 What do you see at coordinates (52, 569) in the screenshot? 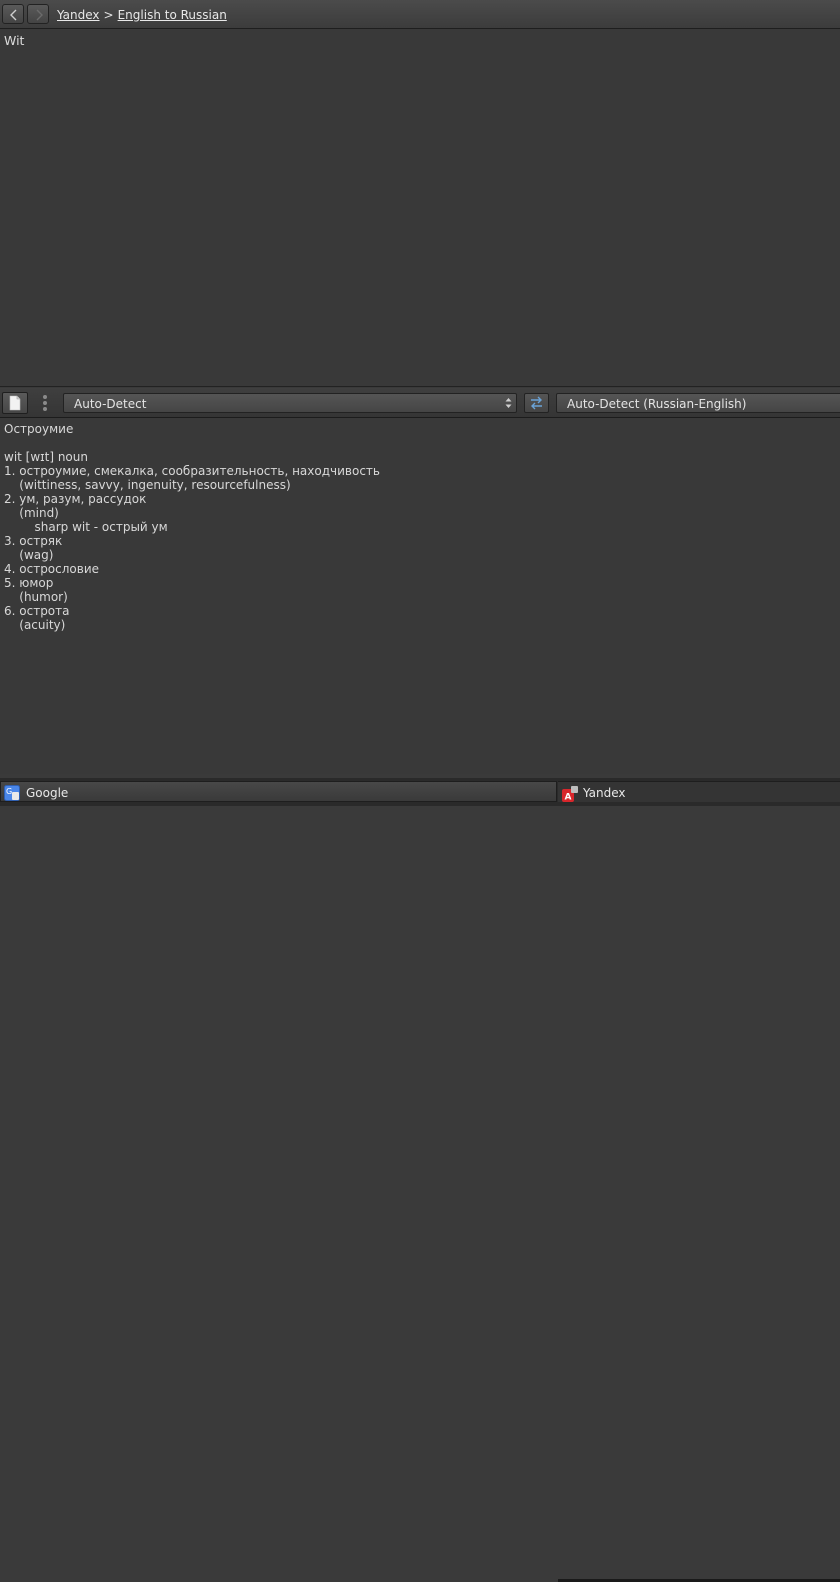
I see `translation-line: 4. острословие` at bounding box center [52, 569].